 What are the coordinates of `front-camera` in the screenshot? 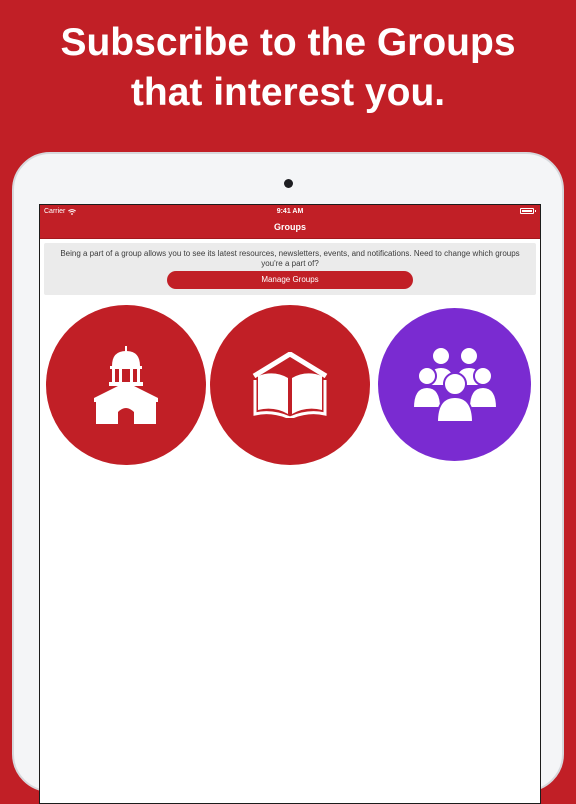 It's located at (288, 183).